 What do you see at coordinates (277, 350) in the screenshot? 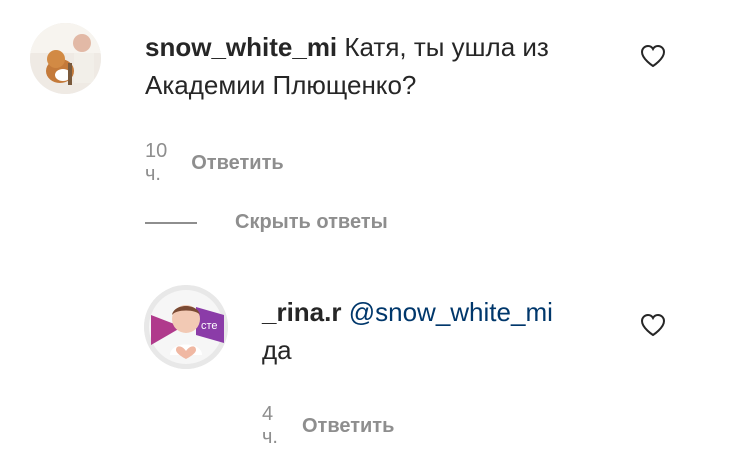
I see `reply-text: да` at bounding box center [277, 350].